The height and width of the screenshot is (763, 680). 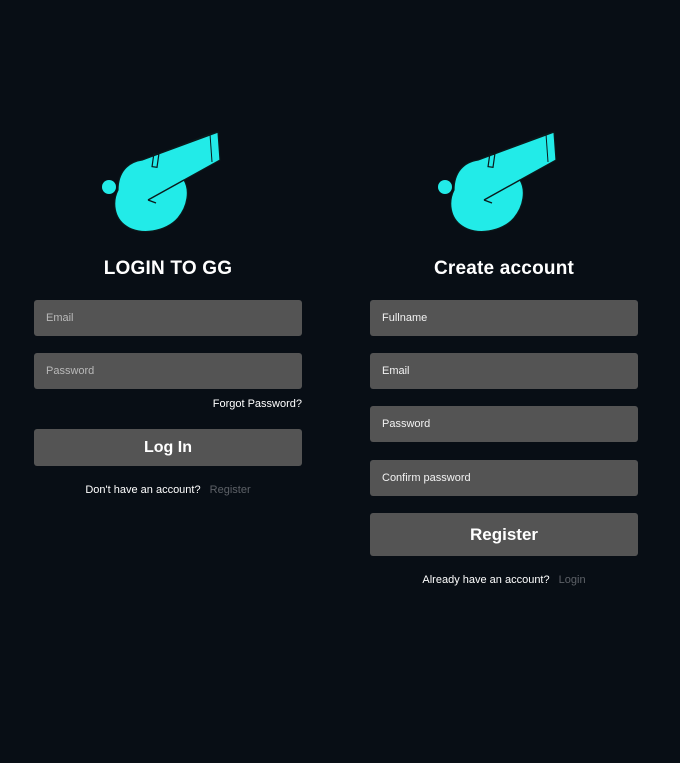 I want to click on confirm-password-input, so click(x=504, y=478).